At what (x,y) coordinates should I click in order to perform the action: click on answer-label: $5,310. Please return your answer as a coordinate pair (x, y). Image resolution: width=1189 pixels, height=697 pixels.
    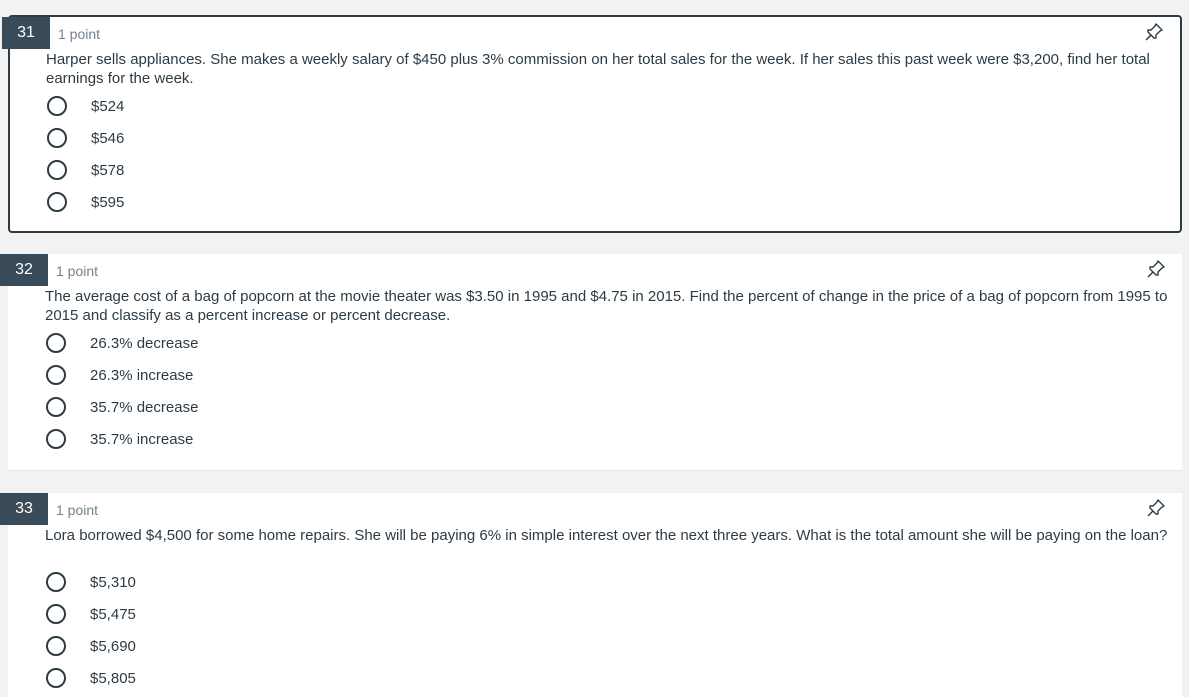
    Looking at the image, I should click on (113, 582).